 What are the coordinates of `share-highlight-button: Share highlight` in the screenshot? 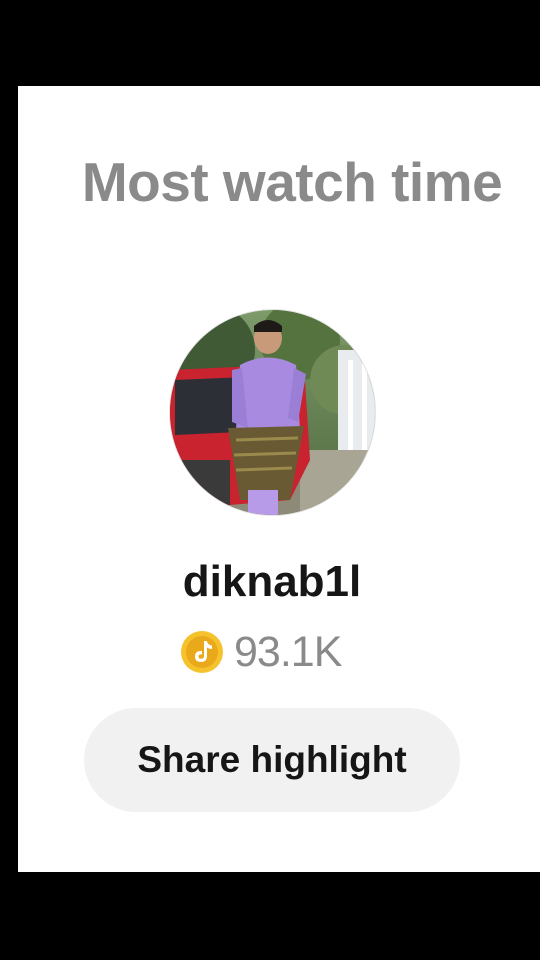 It's located at (272, 760).